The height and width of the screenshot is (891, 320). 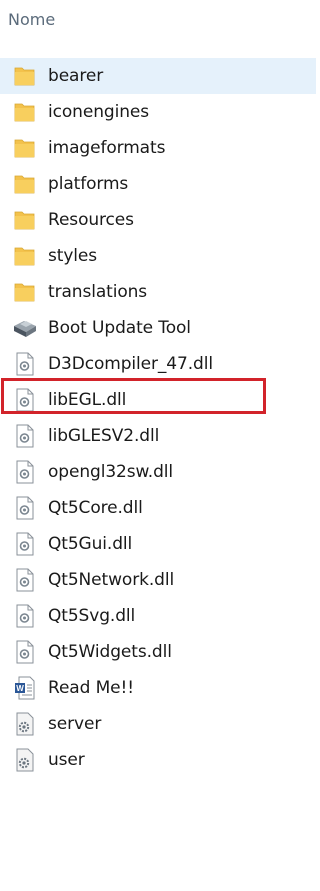 What do you see at coordinates (104, 436) in the screenshot?
I see `file-item-label: libGLESV2.dll` at bounding box center [104, 436].